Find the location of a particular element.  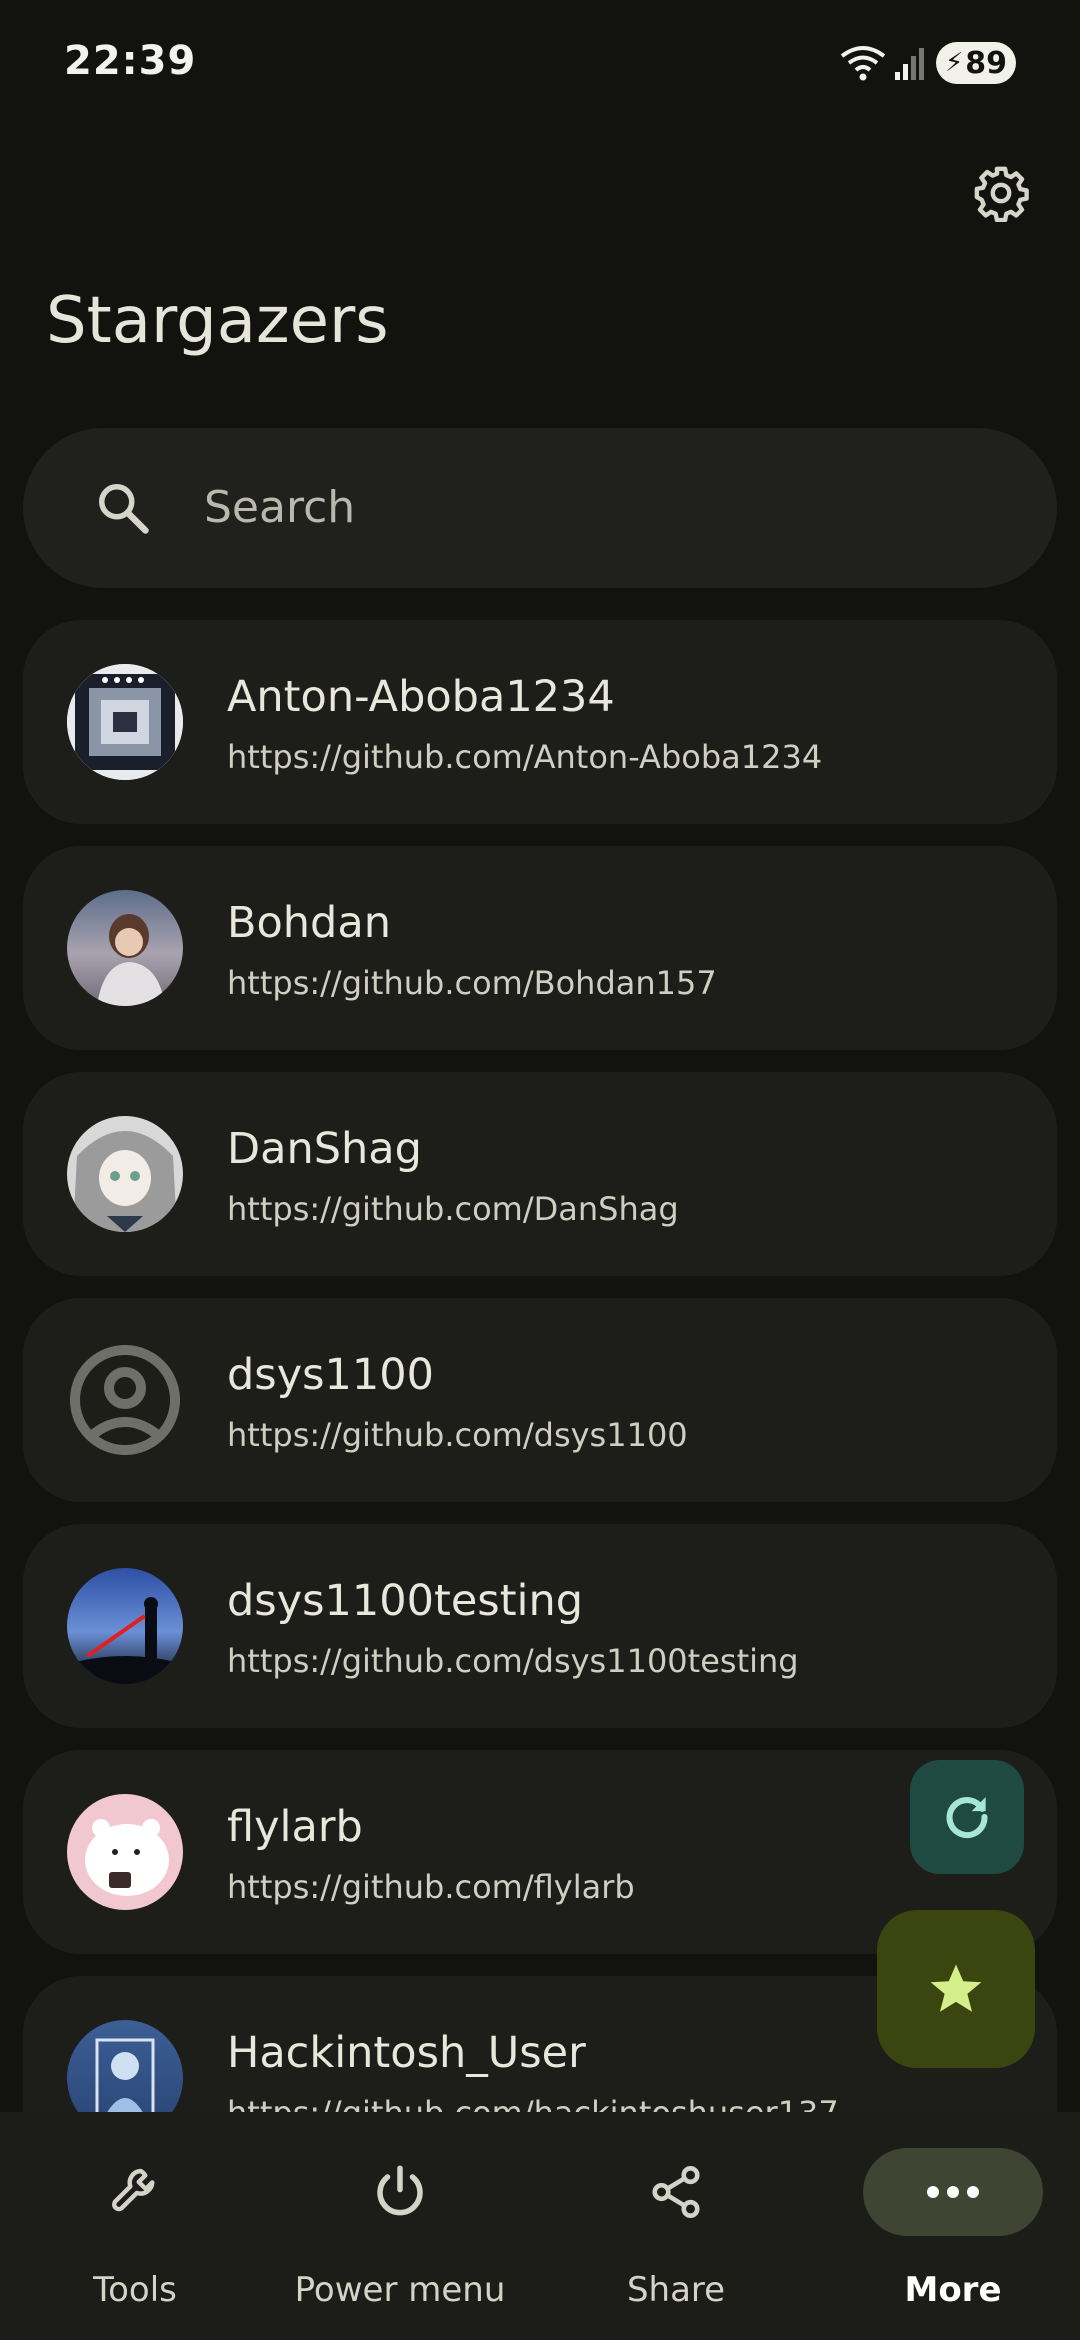

refresh-button is located at coordinates (967, 1817).